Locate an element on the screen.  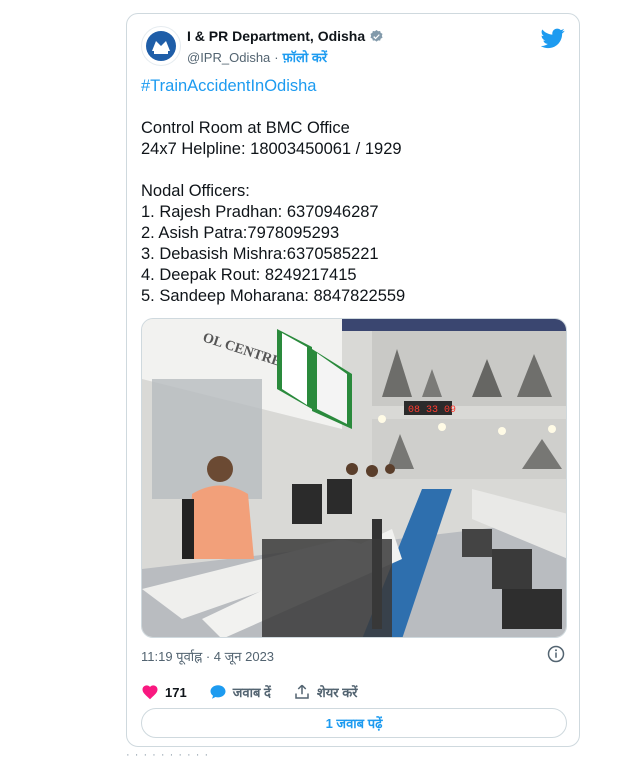
share-upload-icon is located at coordinates (302, 691).